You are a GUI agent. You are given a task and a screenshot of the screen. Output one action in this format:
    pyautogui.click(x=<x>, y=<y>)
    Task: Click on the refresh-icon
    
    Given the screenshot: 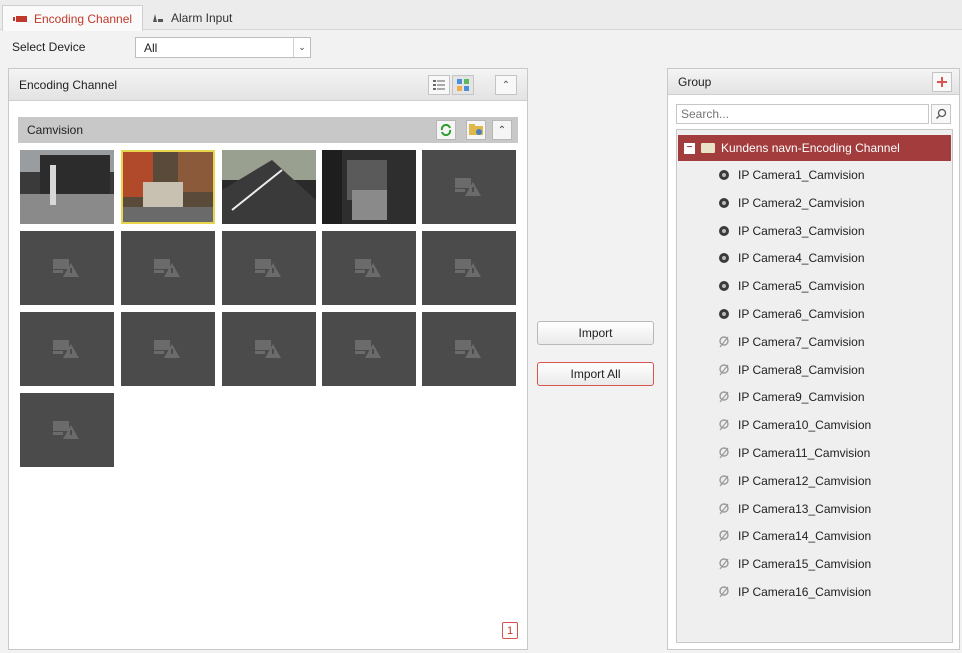 What is the action you would take?
    pyautogui.click(x=446, y=130)
    